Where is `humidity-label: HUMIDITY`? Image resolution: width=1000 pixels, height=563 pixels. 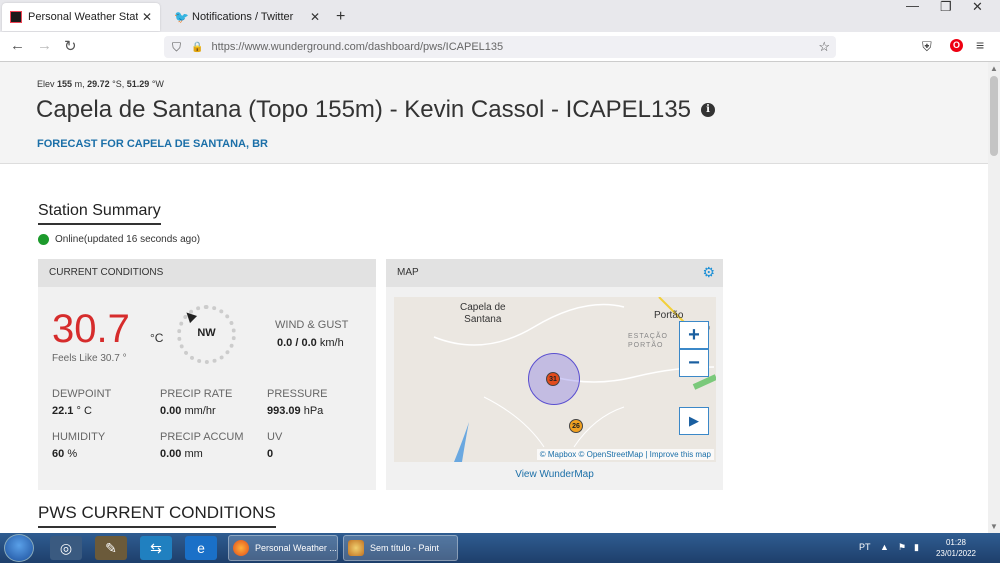
humidity-label: HUMIDITY is located at coordinates (79, 437).